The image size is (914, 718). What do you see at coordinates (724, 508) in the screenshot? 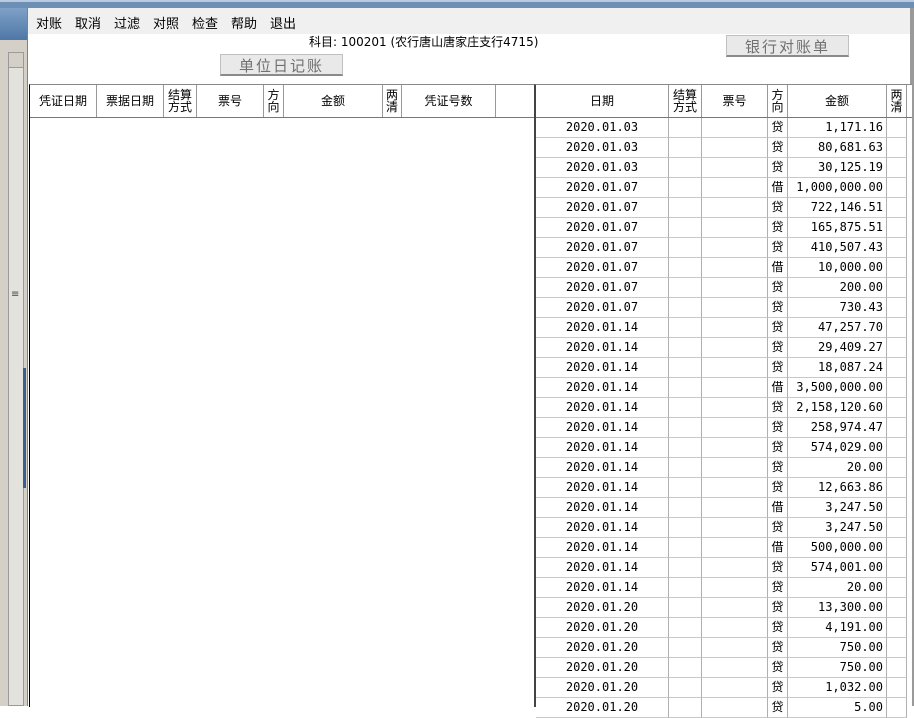
I see `table-row: 2020.01.14 借 3,247.50` at bounding box center [724, 508].